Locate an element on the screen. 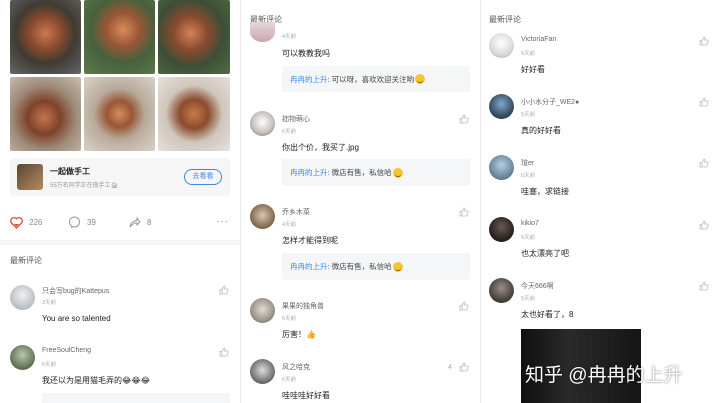 This screenshot has width=720, height=403. like-stat: 226 is located at coordinates (26, 222).